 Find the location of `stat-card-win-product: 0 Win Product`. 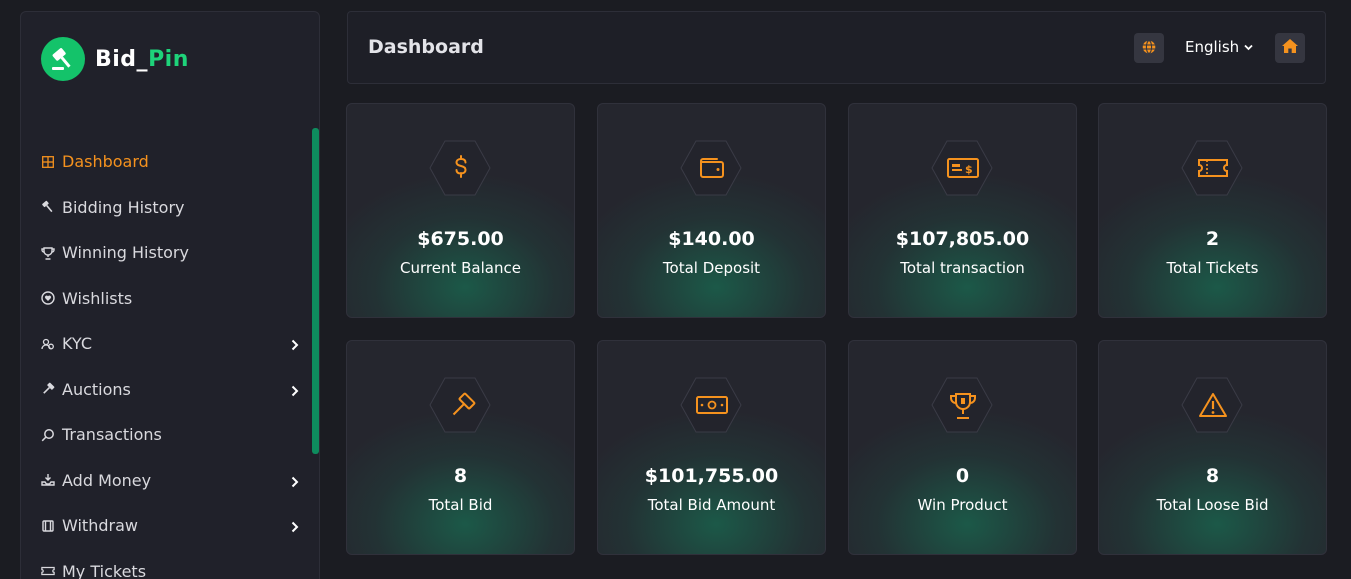

stat-card-win-product: 0 Win Product is located at coordinates (962, 447).